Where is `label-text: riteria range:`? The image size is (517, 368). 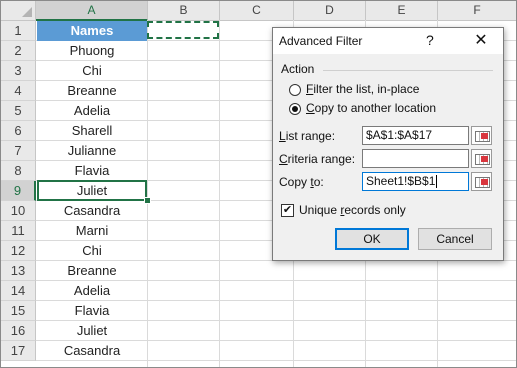 label-text: riteria range: is located at coordinates (321, 159).